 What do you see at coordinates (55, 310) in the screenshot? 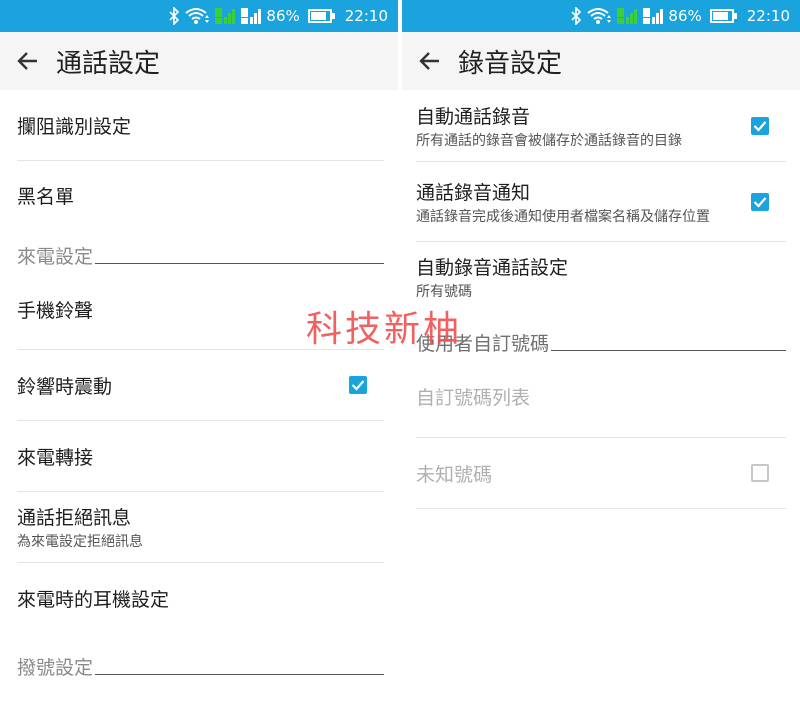
I see `item-title: 手機鈴聲` at bounding box center [55, 310].